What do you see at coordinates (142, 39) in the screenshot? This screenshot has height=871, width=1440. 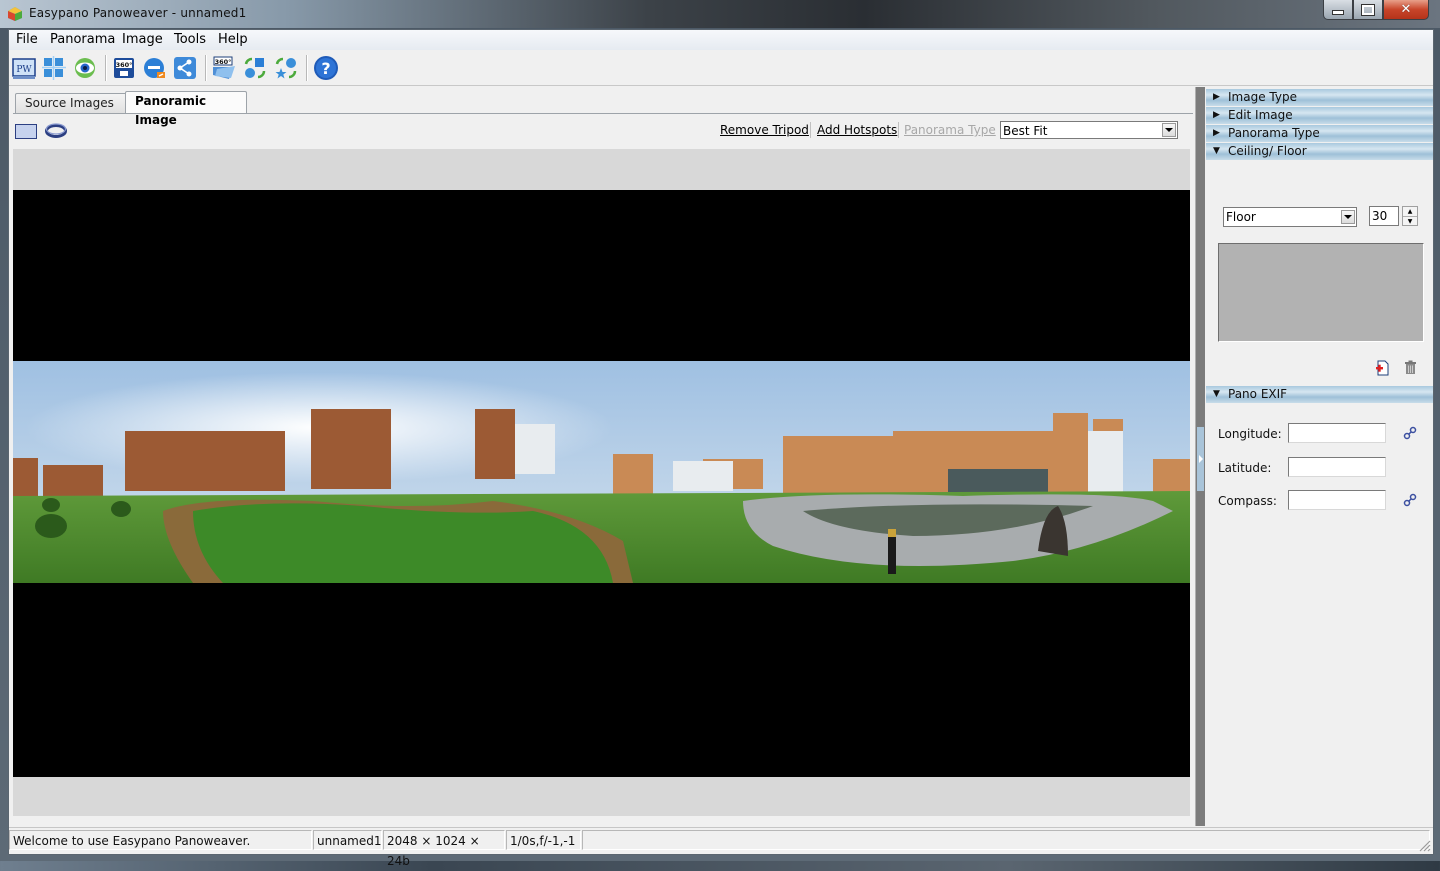 I see `menu-image: Image` at bounding box center [142, 39].